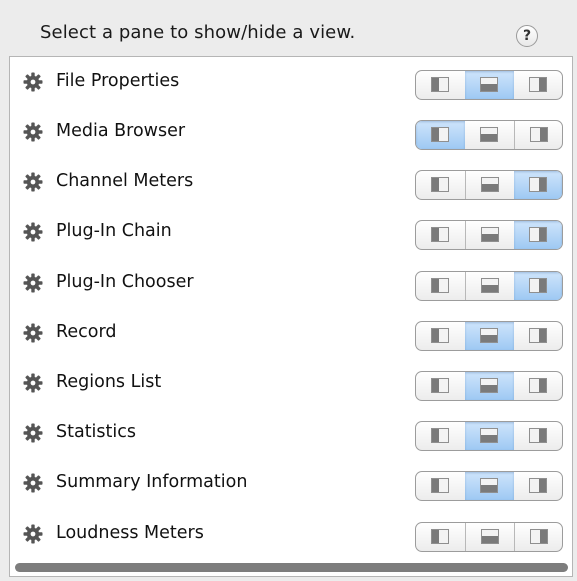 Image resolution: width=577 pixels, height=581 pixels. What do you see at coordinates (198, 32) in the screenshot?
I see `header-title: Select a pane to show/hide a view.` at bounding box center [198, 32].